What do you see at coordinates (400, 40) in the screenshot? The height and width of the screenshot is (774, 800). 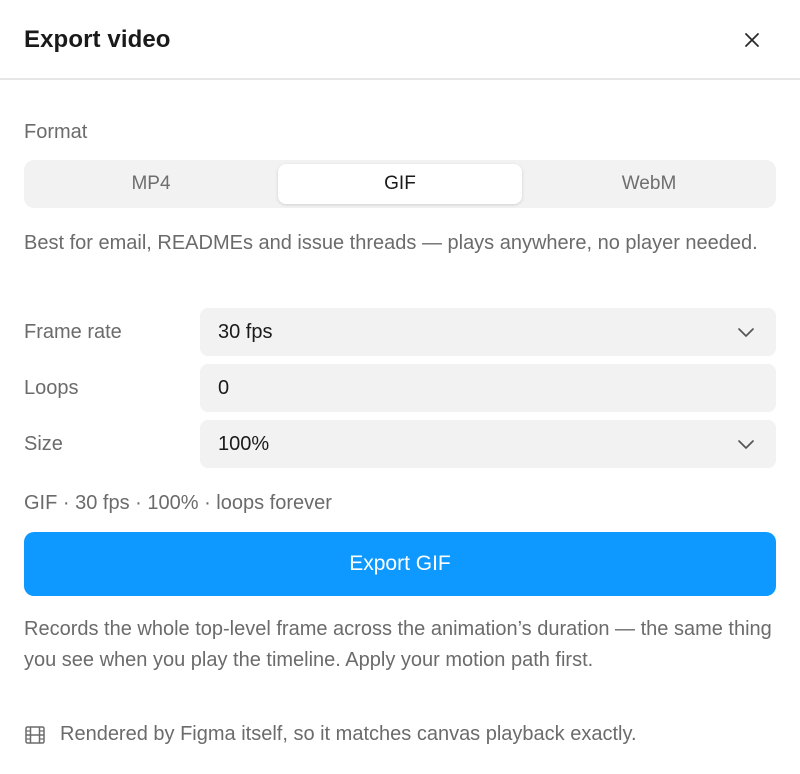 I see `dialog-header: Export video` at bounding box center [400, 40].